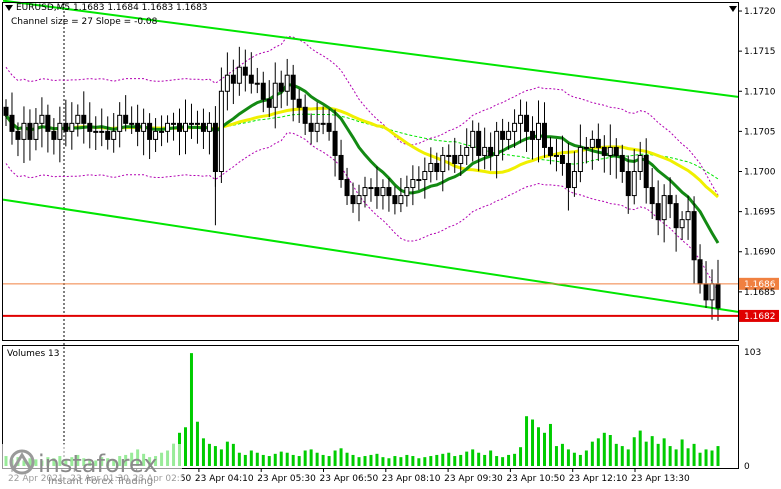 This screenshot has height=489, width=781. I want to click on price-tick-label: 1.1700, so click(760, 173).